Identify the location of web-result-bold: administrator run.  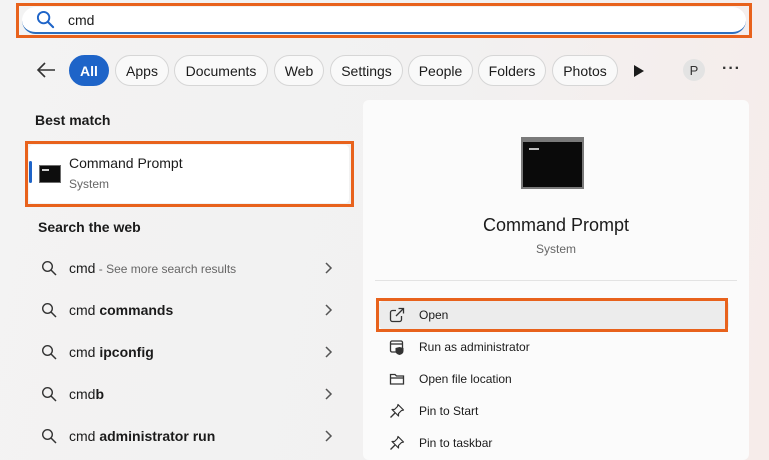
(157, 436).